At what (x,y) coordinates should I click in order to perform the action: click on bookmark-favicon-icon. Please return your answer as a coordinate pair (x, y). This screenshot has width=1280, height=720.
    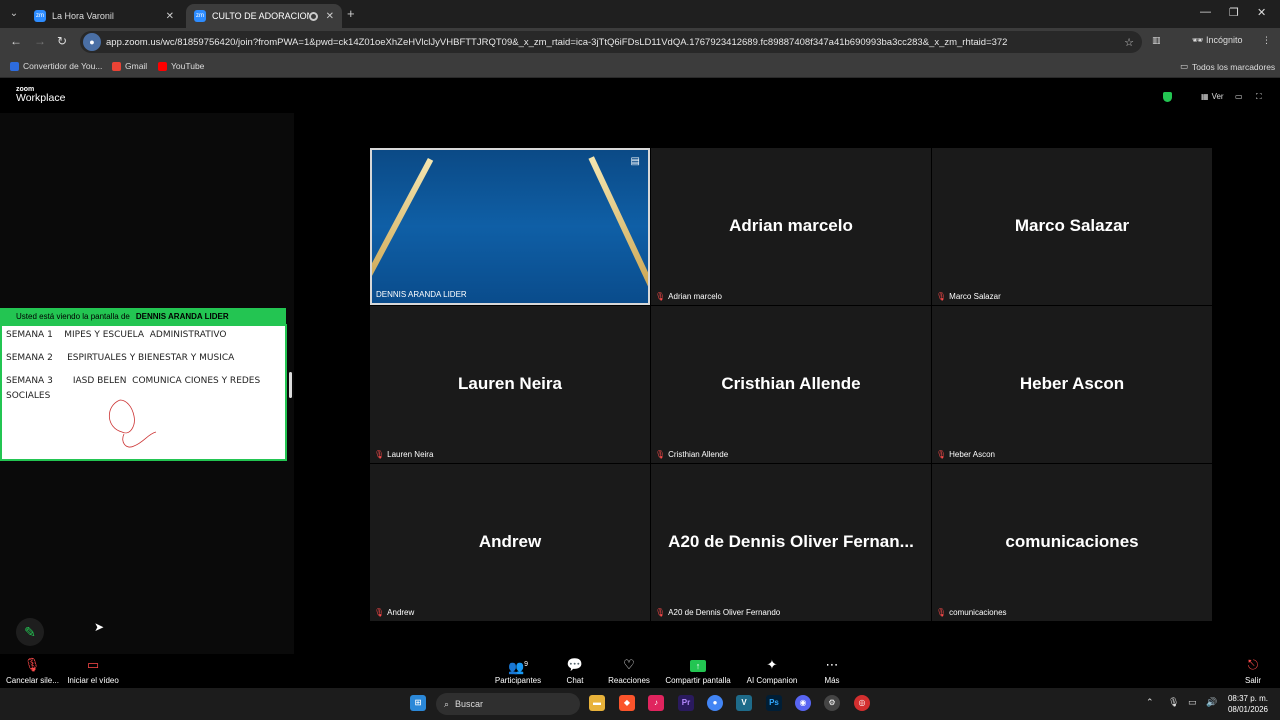
    Looking at the image, I should click on (14, 66).